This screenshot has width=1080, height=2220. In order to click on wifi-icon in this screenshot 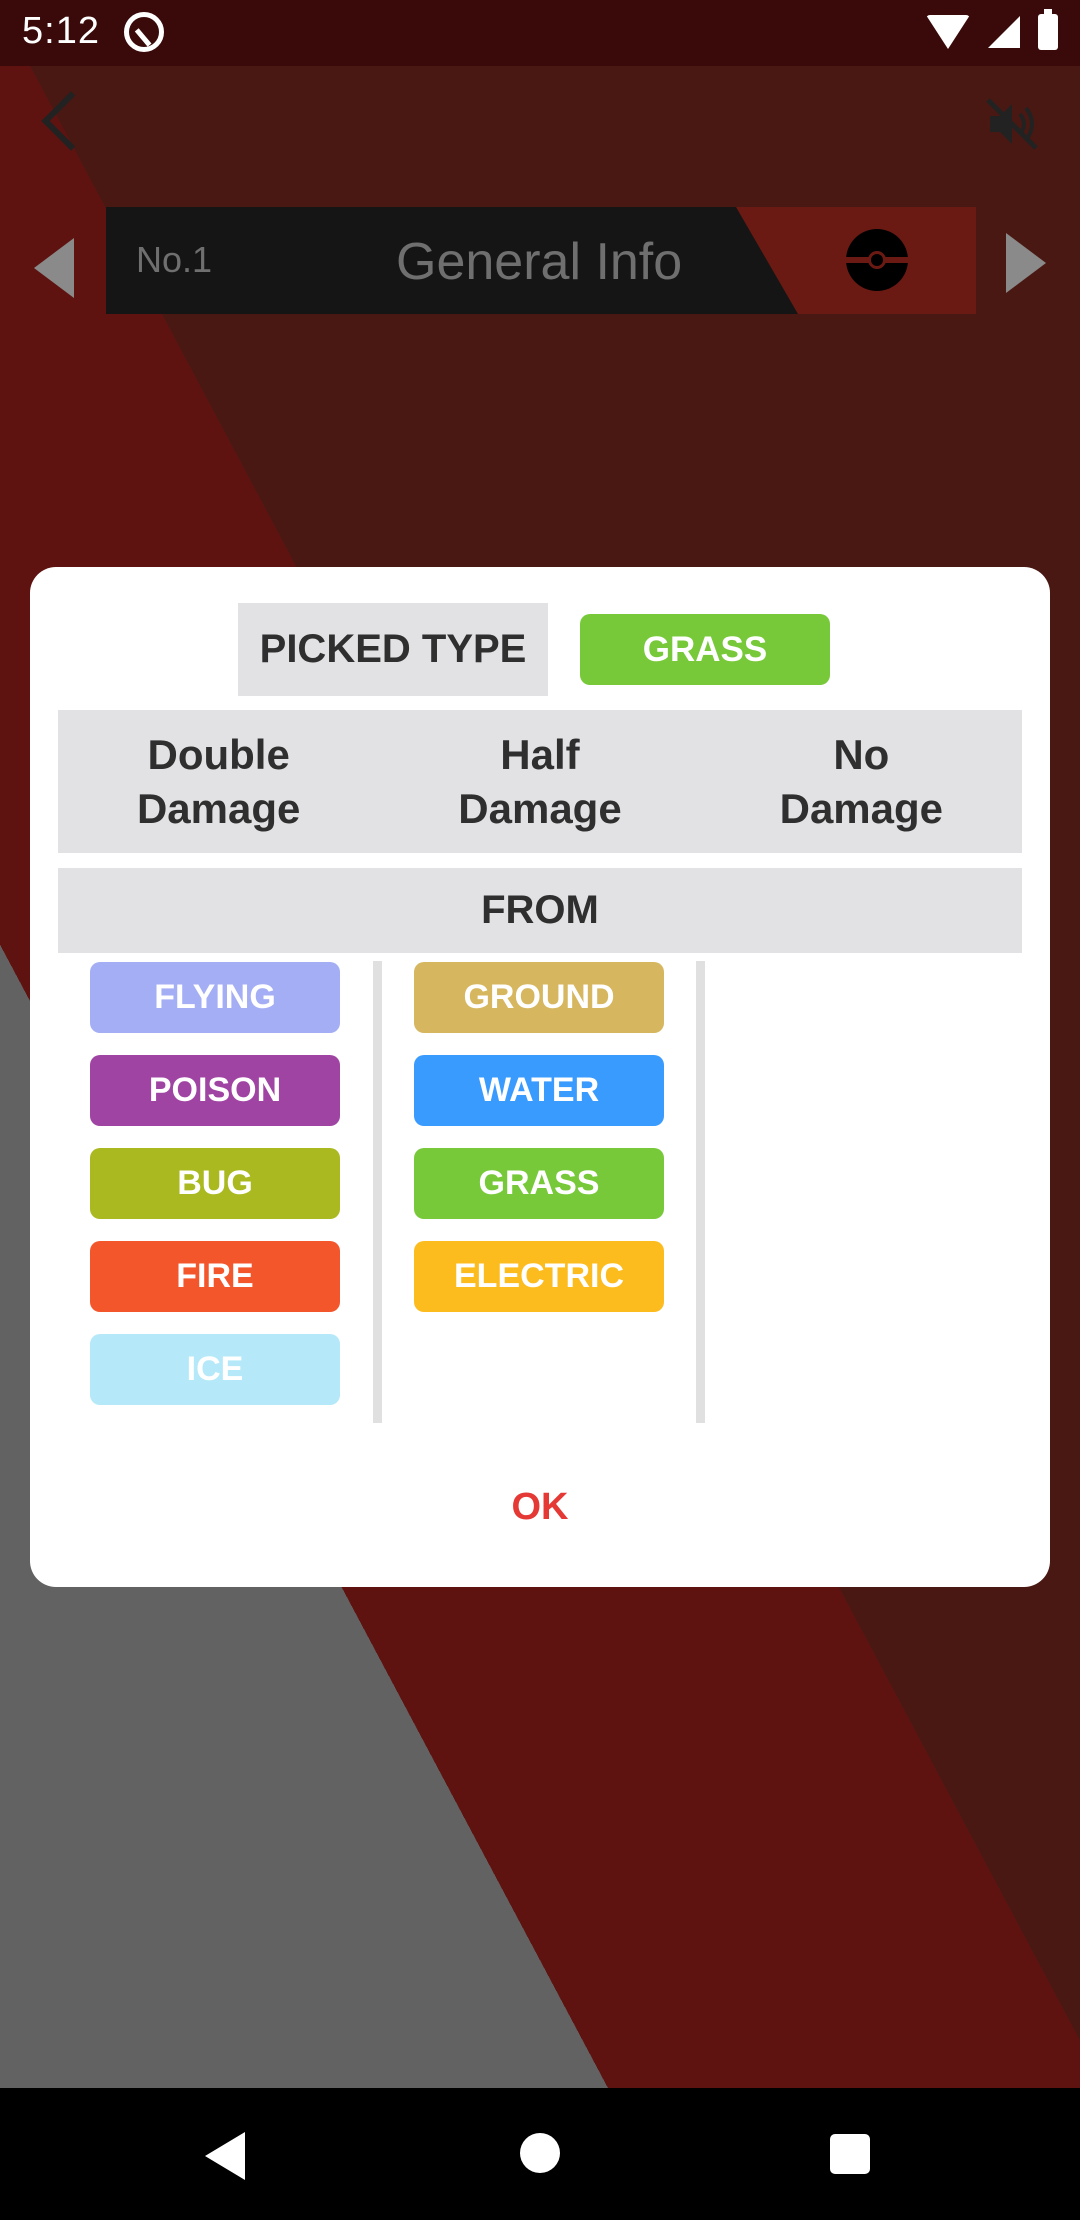, I will do `click(948, 32)`.